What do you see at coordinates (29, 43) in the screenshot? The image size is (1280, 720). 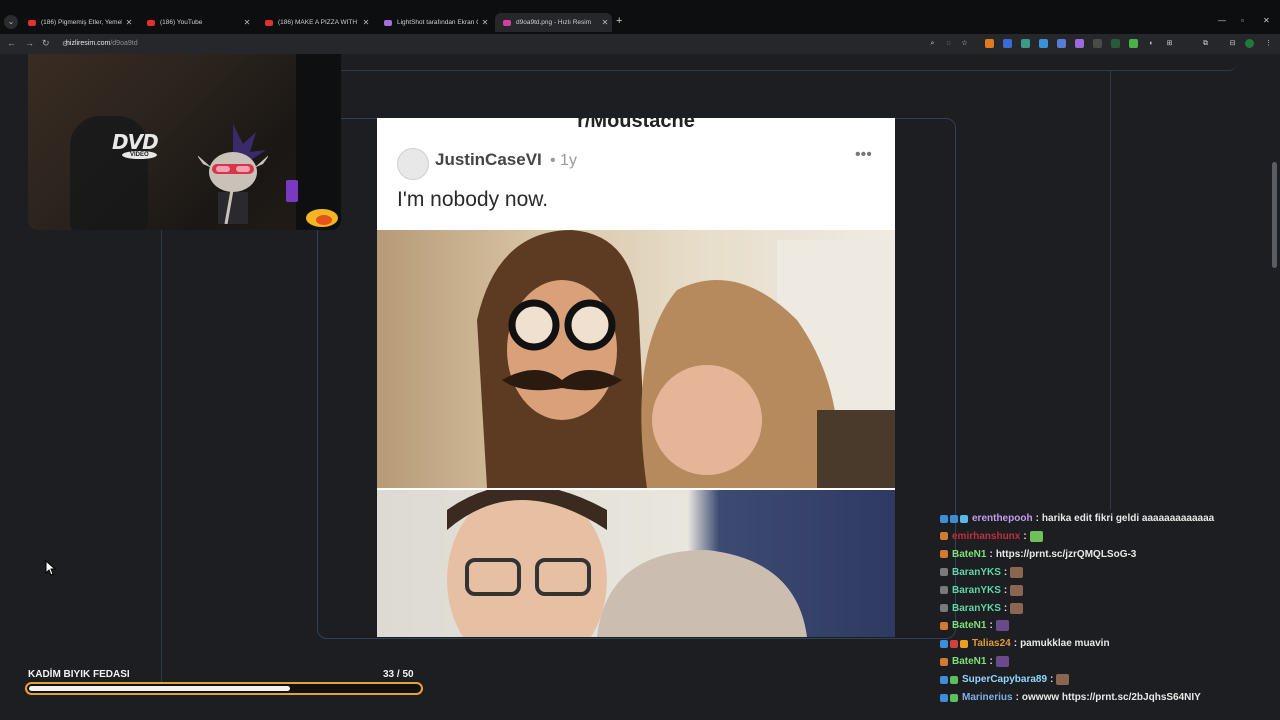 I see `forward-icon: →` at bounding box center [29, 43].